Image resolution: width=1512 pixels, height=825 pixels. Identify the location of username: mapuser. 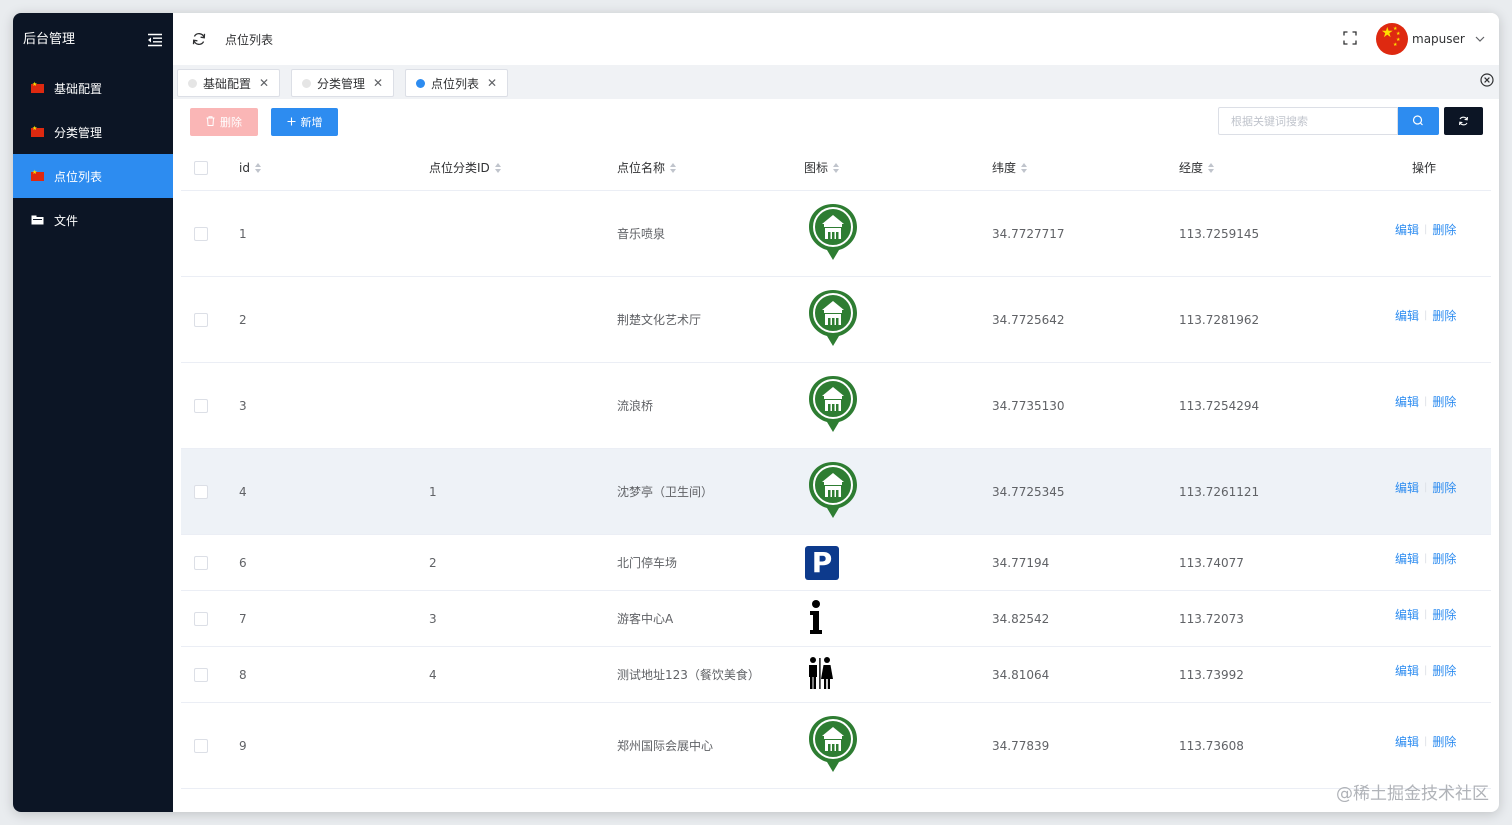
(1438, 39).